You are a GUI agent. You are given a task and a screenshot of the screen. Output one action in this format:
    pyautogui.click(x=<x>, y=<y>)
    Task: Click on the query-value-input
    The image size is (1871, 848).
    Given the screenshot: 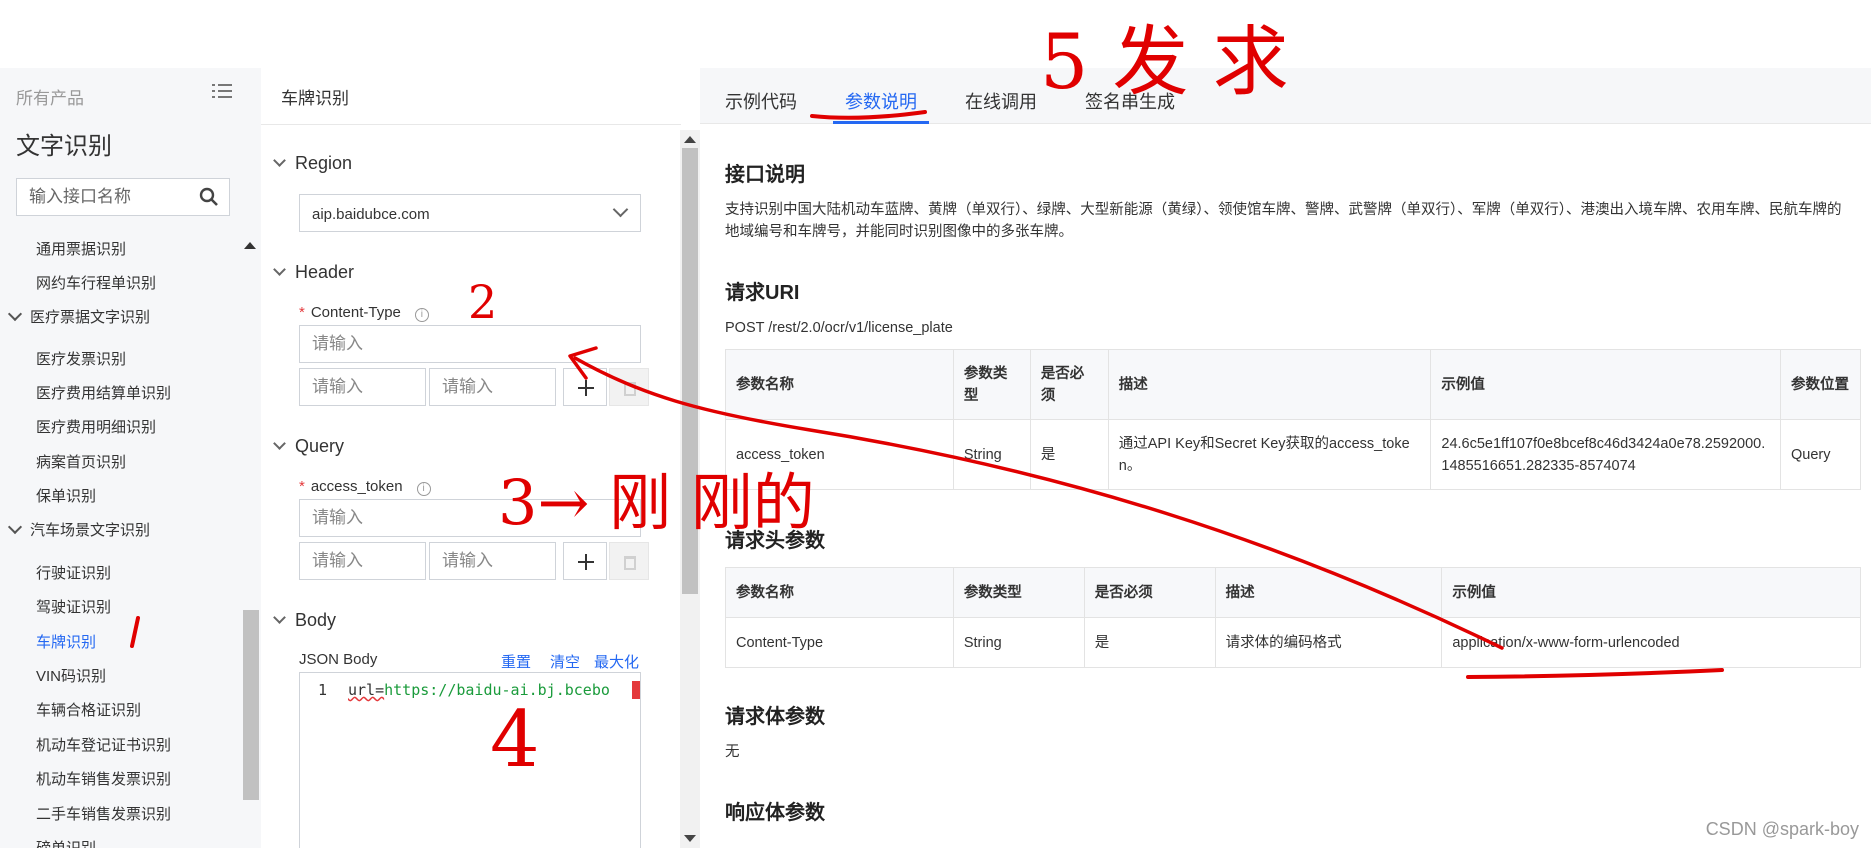 What is the action you would take?
    pyautogui.click(x=492, y=561)
    